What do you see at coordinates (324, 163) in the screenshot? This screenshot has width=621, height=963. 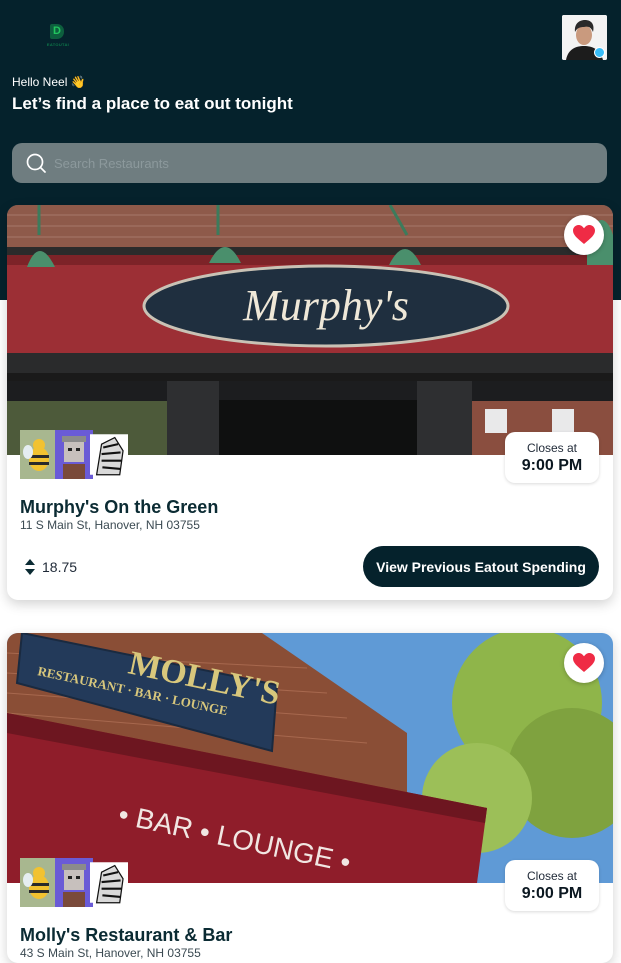 I see `search-input` at bounding box center [324, 163].